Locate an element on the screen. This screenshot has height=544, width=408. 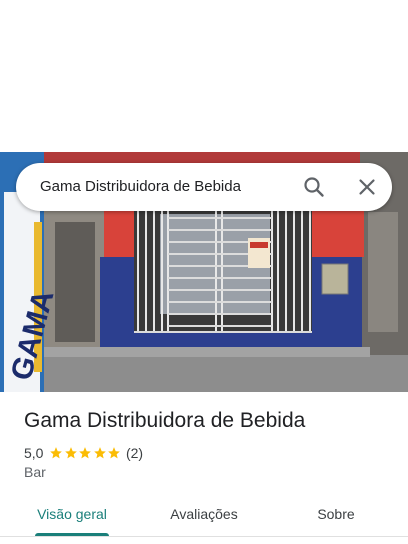
tab-overview: Visão geral is located at coordinates (72, 514).